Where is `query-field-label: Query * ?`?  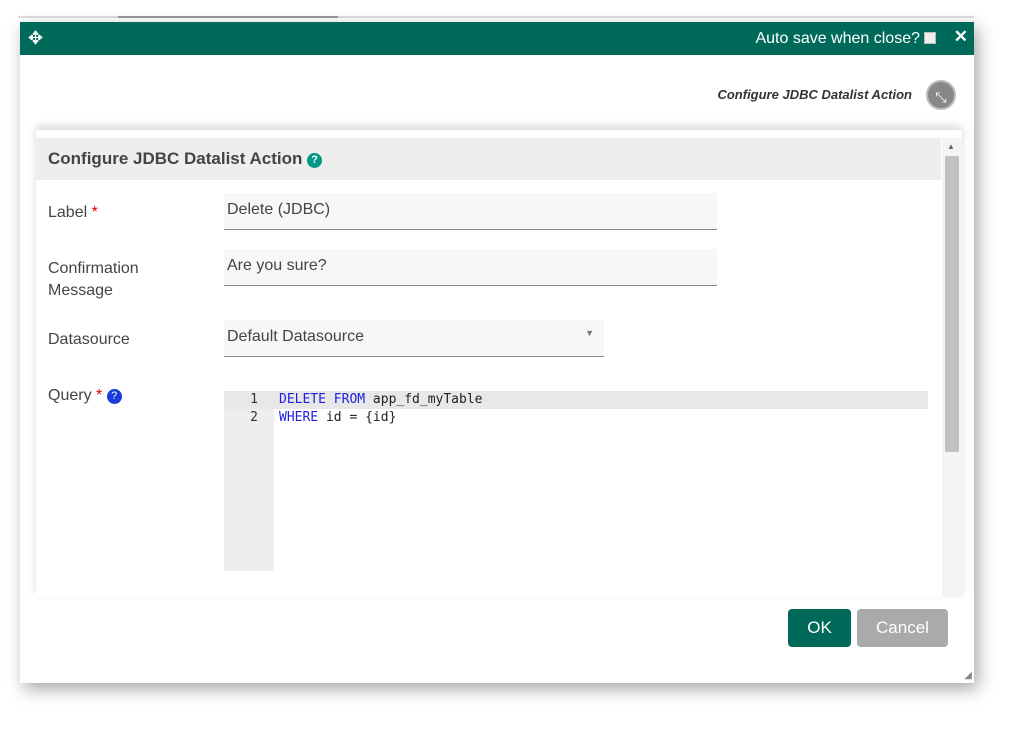
query-field-label: Query * ? is located at coordinates (85, 396).